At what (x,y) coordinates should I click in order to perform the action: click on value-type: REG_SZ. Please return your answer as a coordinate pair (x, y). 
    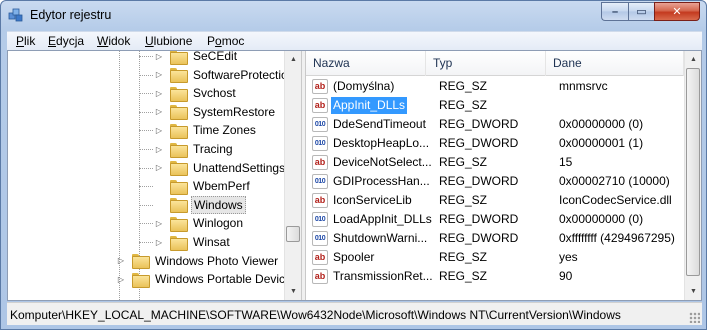
    Looking at the image, I should click on (463, 257).